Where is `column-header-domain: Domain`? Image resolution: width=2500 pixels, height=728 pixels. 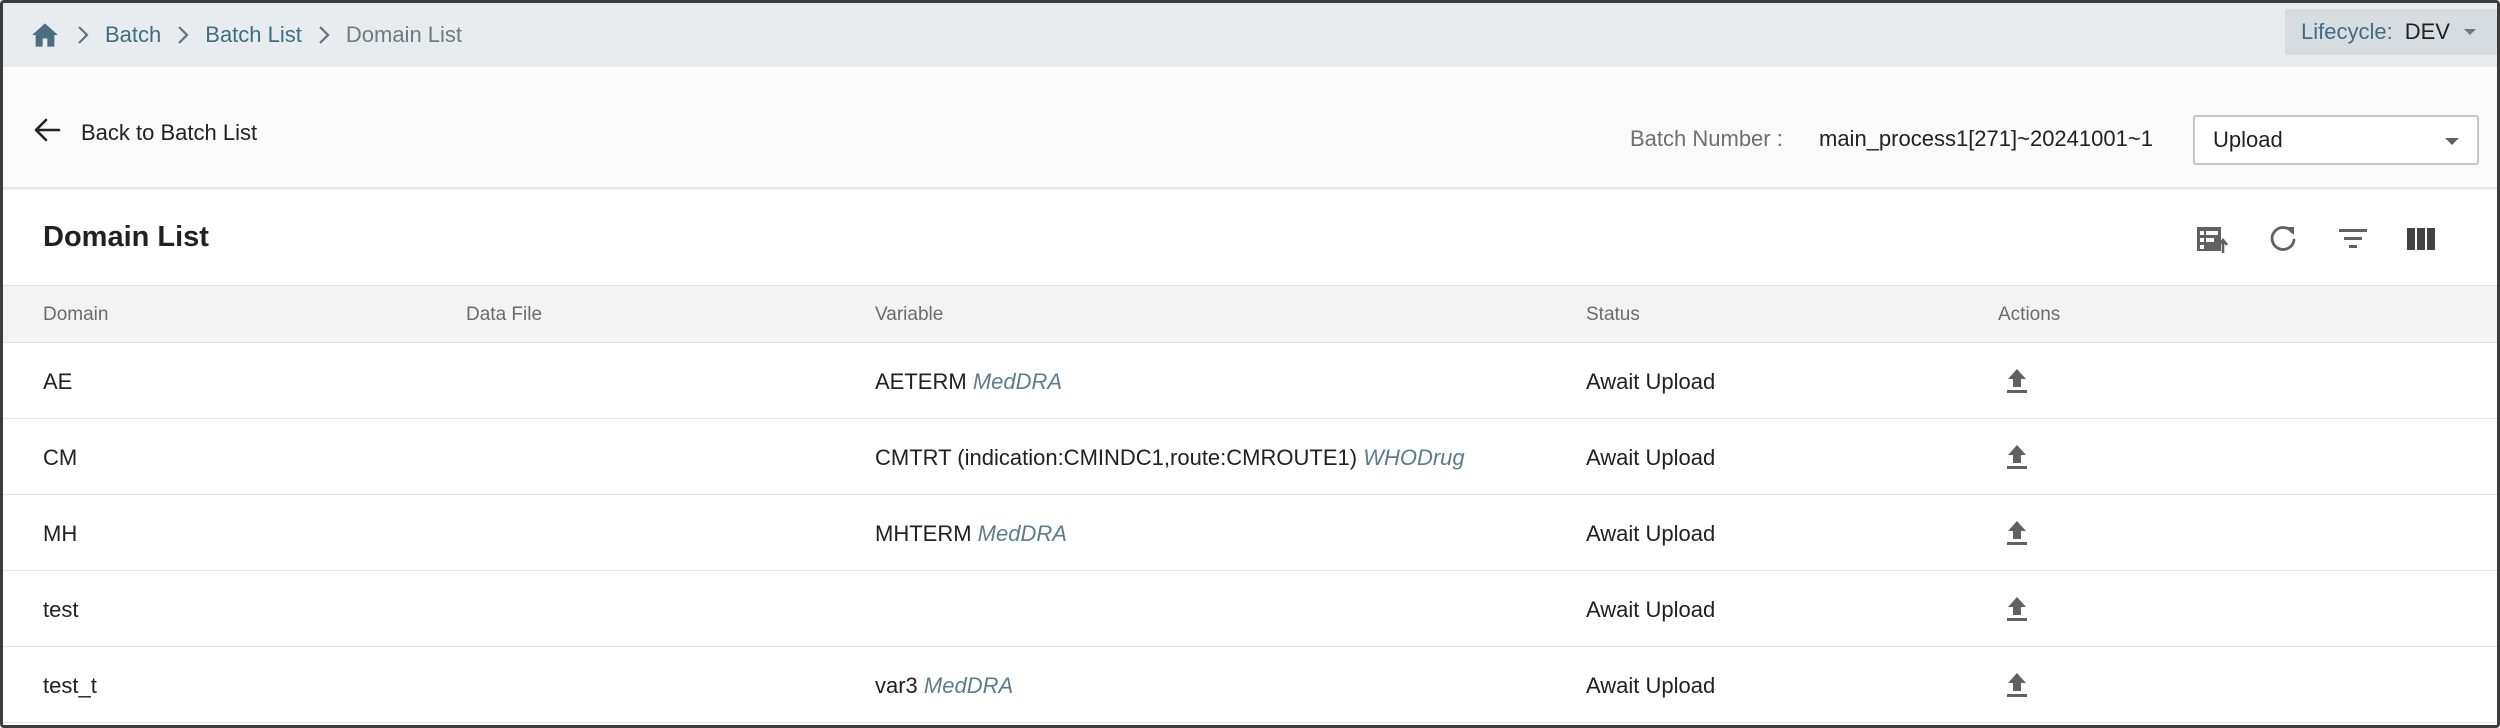
column-header-domain: Domain is located at coordinates (75, 315).